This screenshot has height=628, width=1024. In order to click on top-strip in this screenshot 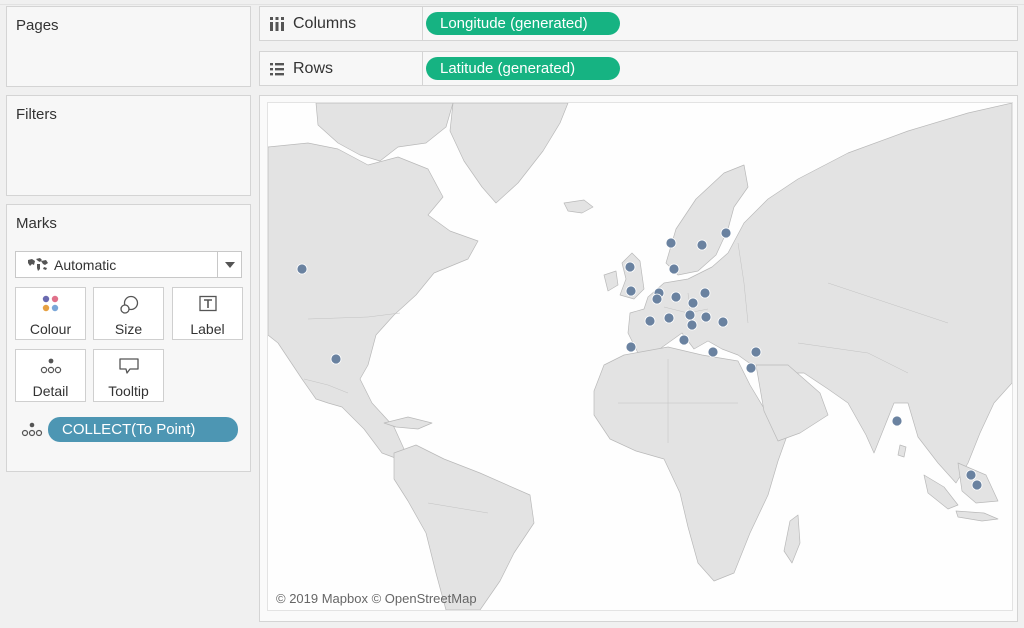, I will do `click(512, 2)`.